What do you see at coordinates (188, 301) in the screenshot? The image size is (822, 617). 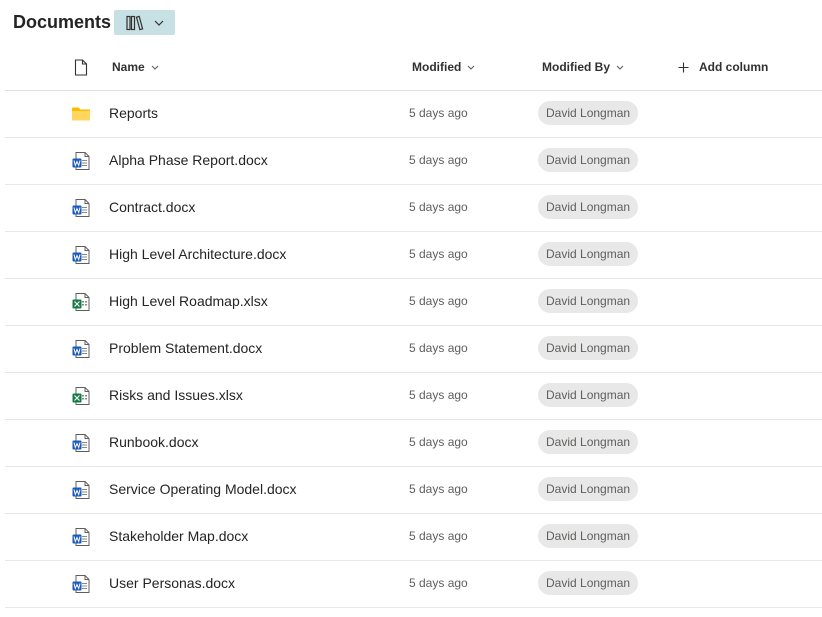 I see `file-name-link: High Level Roadmap.xlsx` at bounding box center [188, 301].